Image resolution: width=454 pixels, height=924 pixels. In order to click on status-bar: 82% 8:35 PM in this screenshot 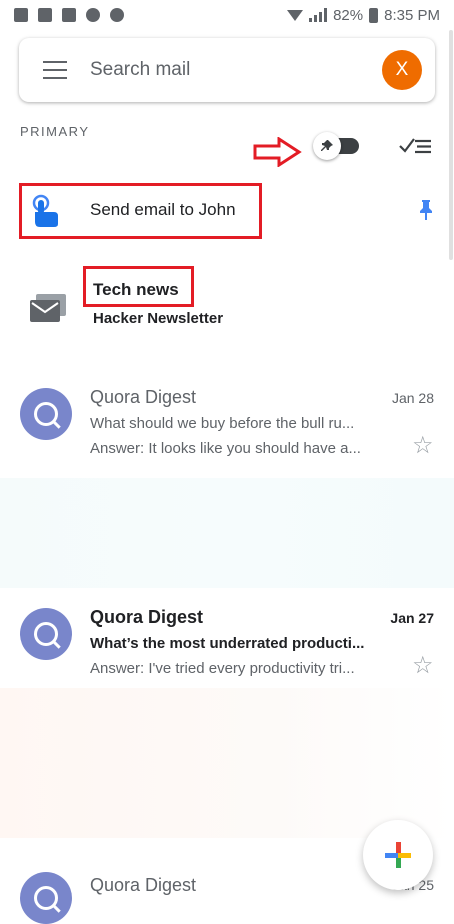, I will do `click(227, 15)`.